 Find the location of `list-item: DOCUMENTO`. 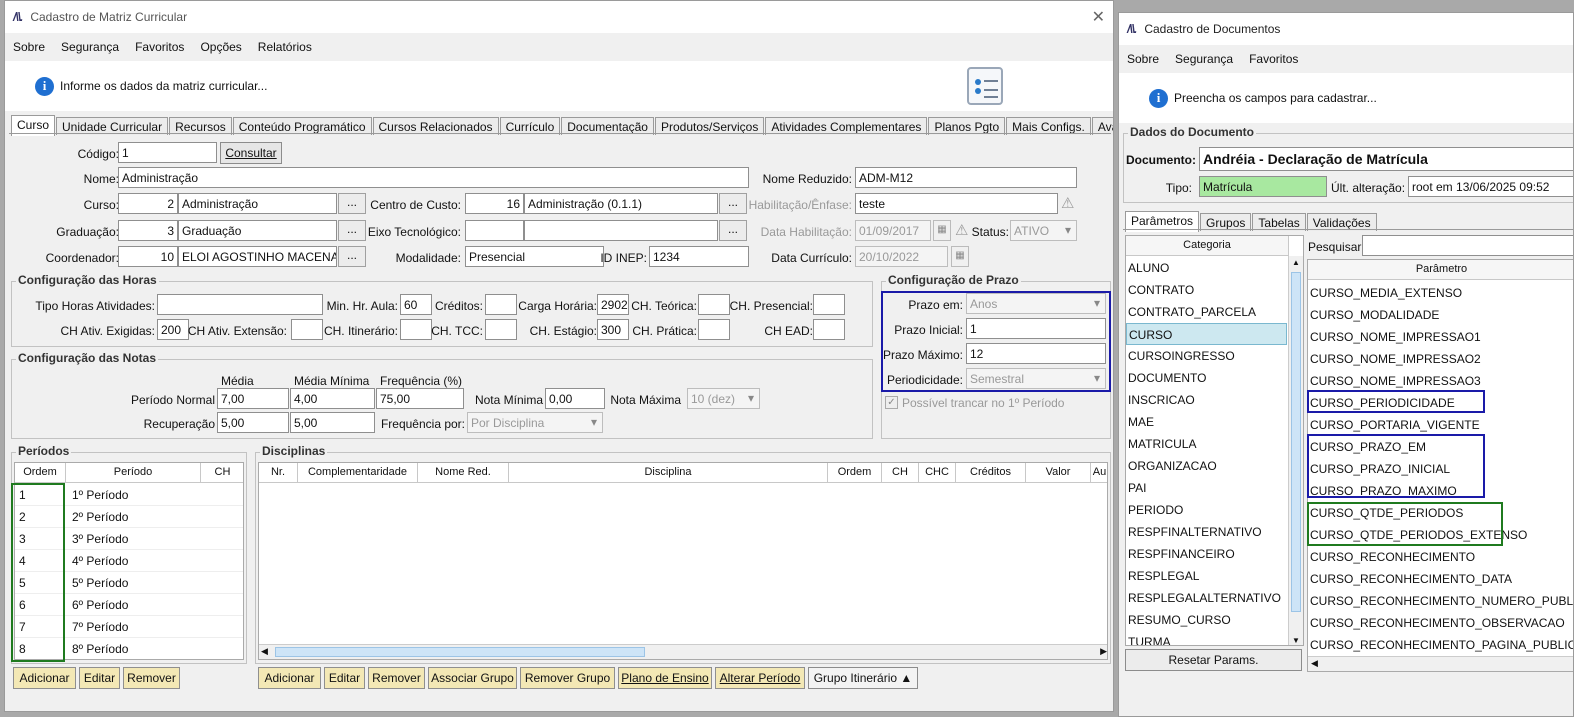

list-item: DOCUMENTO is located at coordinates (1206, 378).